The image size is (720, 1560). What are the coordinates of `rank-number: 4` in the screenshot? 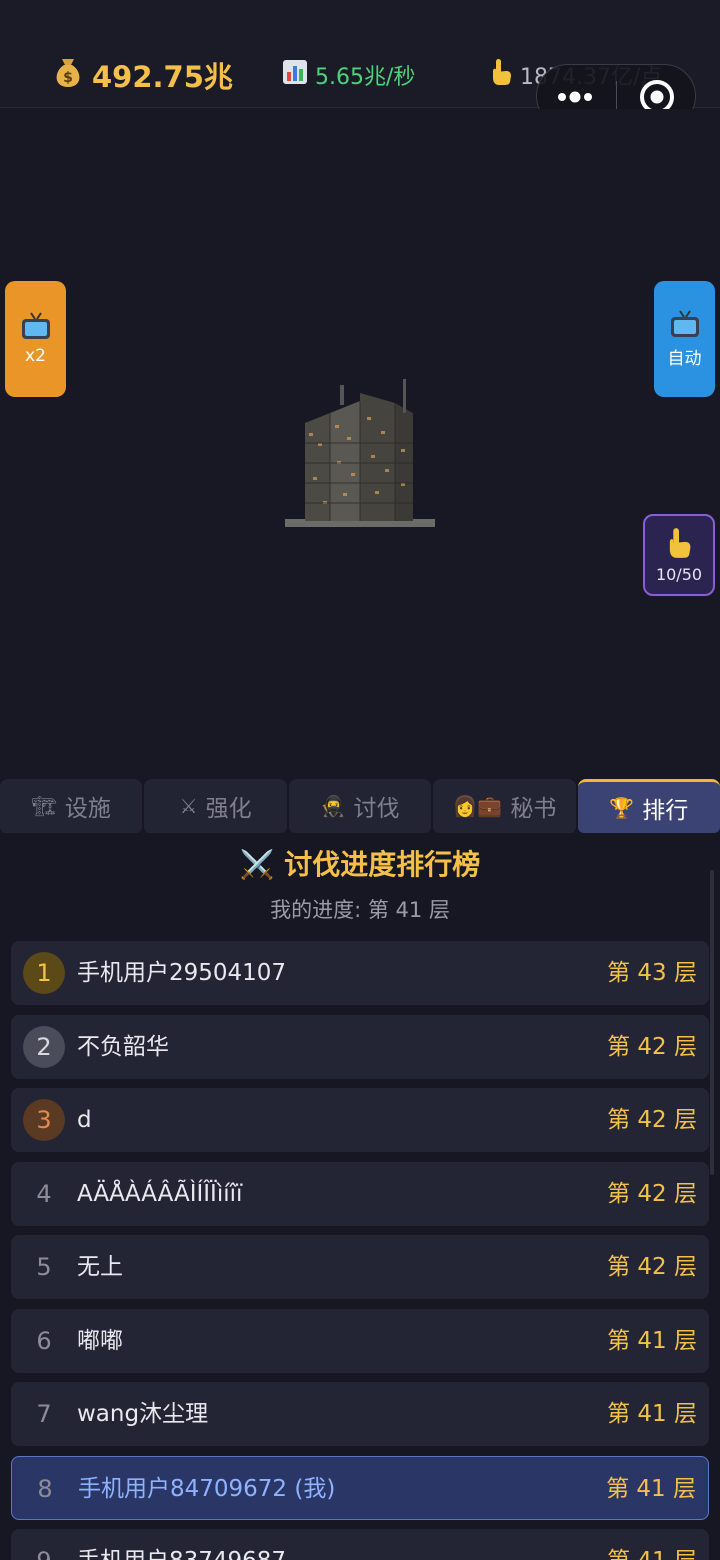 It's located at (44, 1193).